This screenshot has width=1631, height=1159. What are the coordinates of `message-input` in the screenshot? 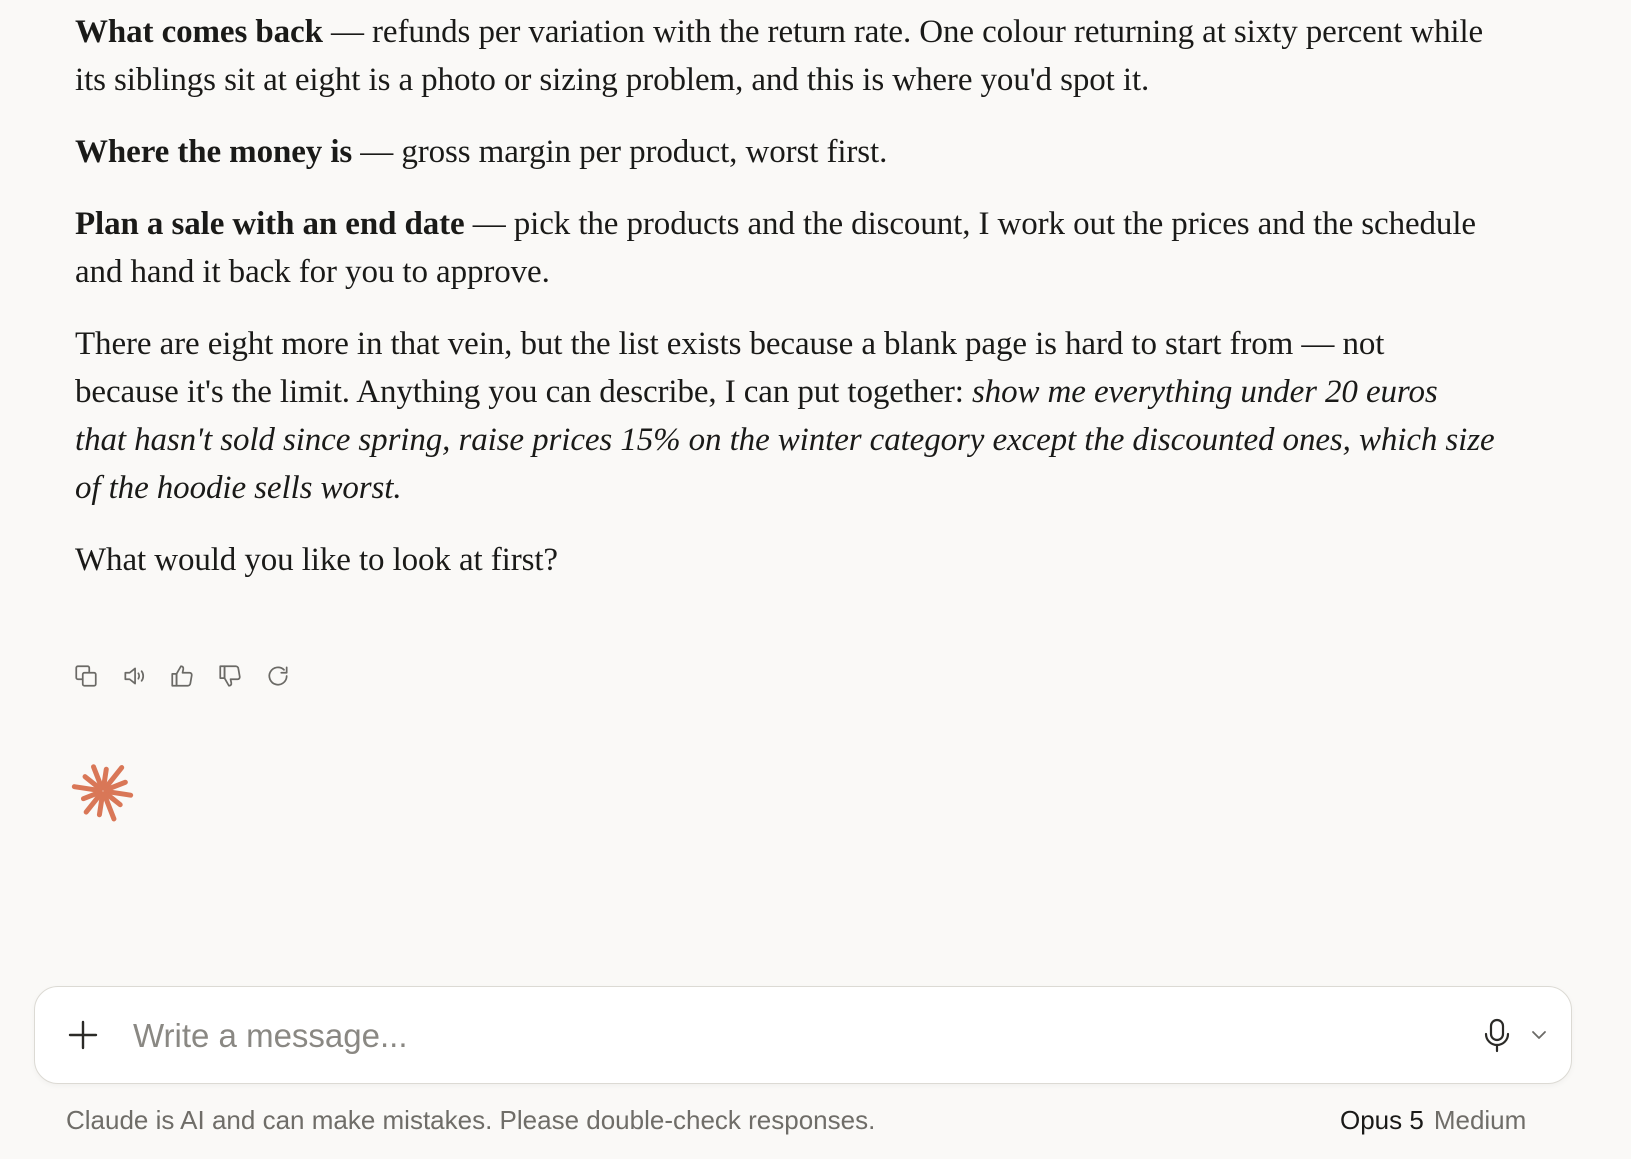 It's located at (758, 1036).